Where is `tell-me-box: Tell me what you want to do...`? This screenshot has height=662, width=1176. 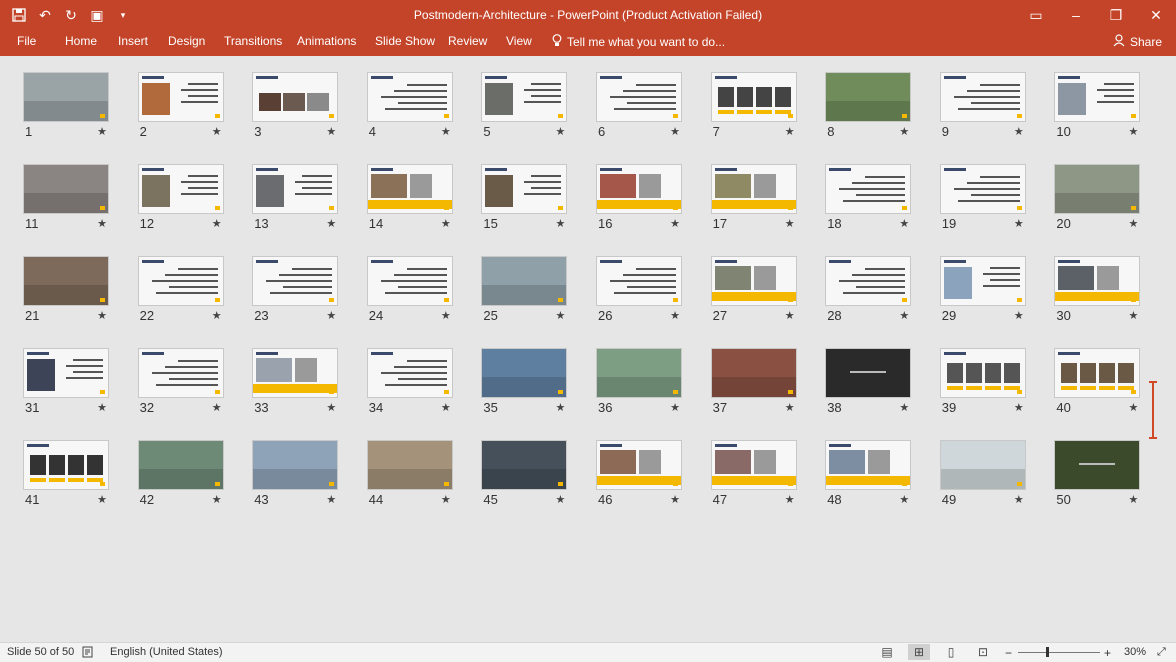 tell-me-box: Tell me what you want to do... is located at coordinates (638, 42).